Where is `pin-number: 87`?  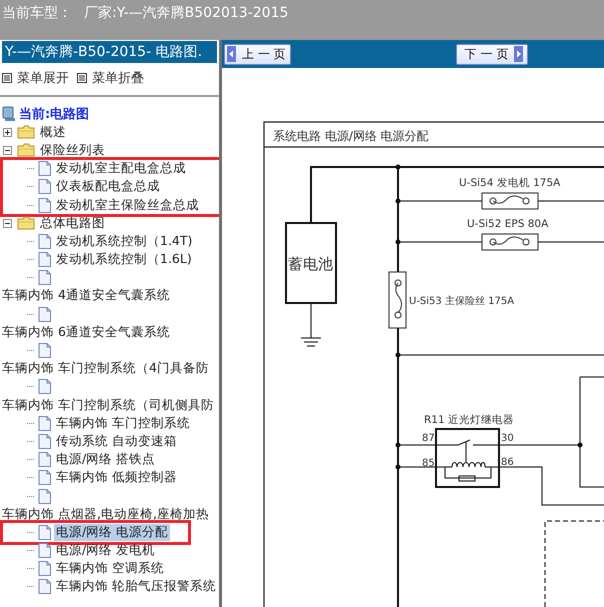 pin-number: 87 is located at coordinates (428, 438).